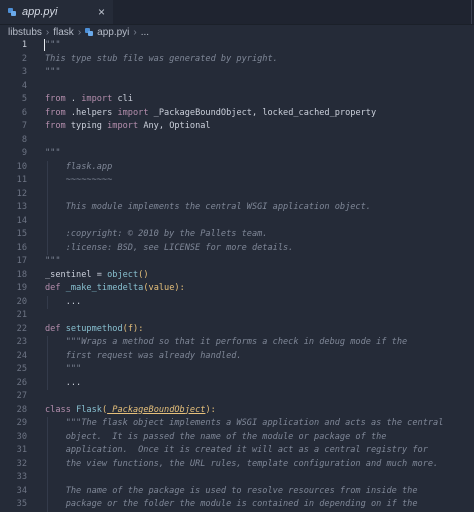 The height and width of the screenshot is (512, 474). What do you see at coordinates (471, 12) in the screenshot?
I see `editor-divider` at bounding box center [471, 12].